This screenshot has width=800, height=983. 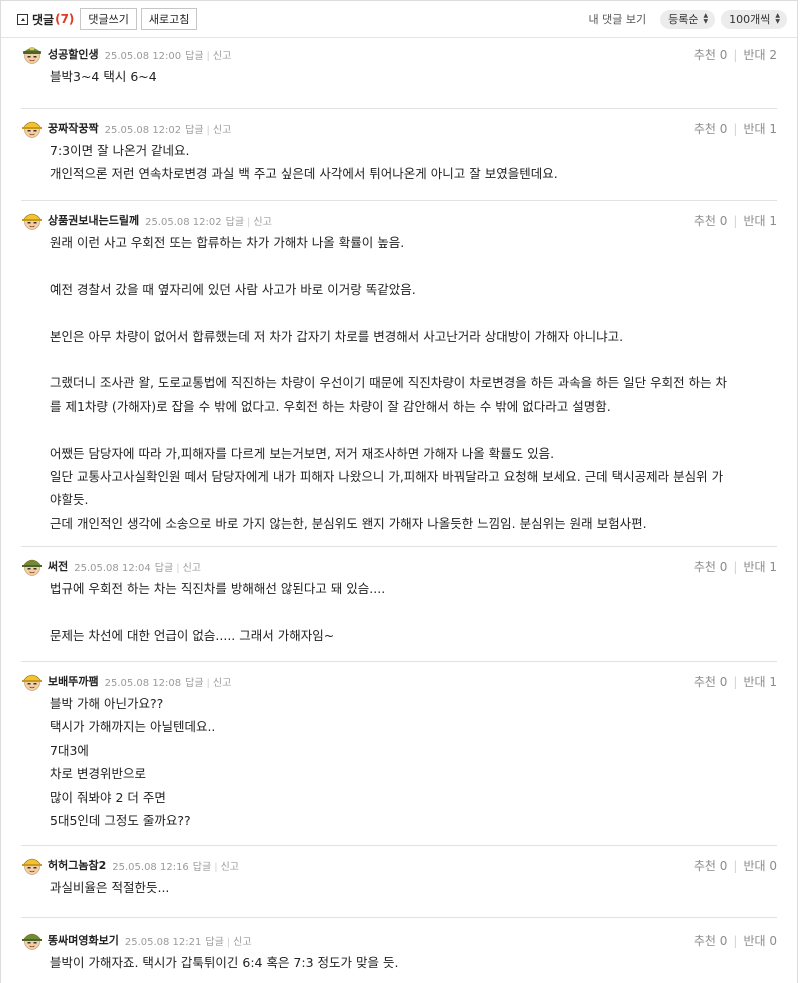 I want to click on page-size-select: 100개씩 ▲ ▼, so click(x=754, y=19).